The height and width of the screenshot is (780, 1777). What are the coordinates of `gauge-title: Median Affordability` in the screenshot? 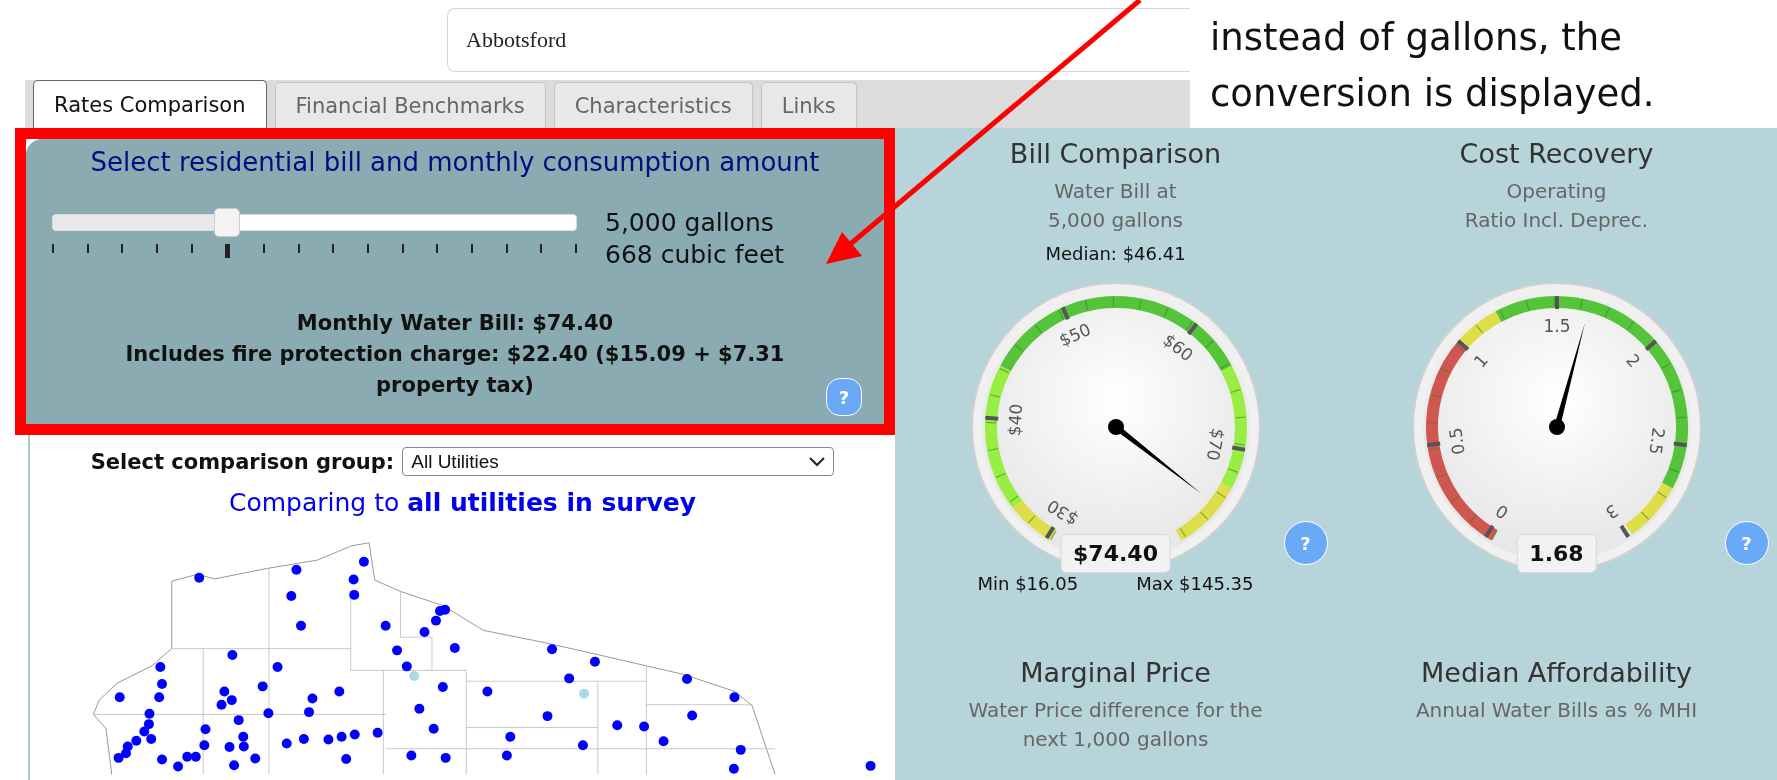 It's located at (1556, 672).